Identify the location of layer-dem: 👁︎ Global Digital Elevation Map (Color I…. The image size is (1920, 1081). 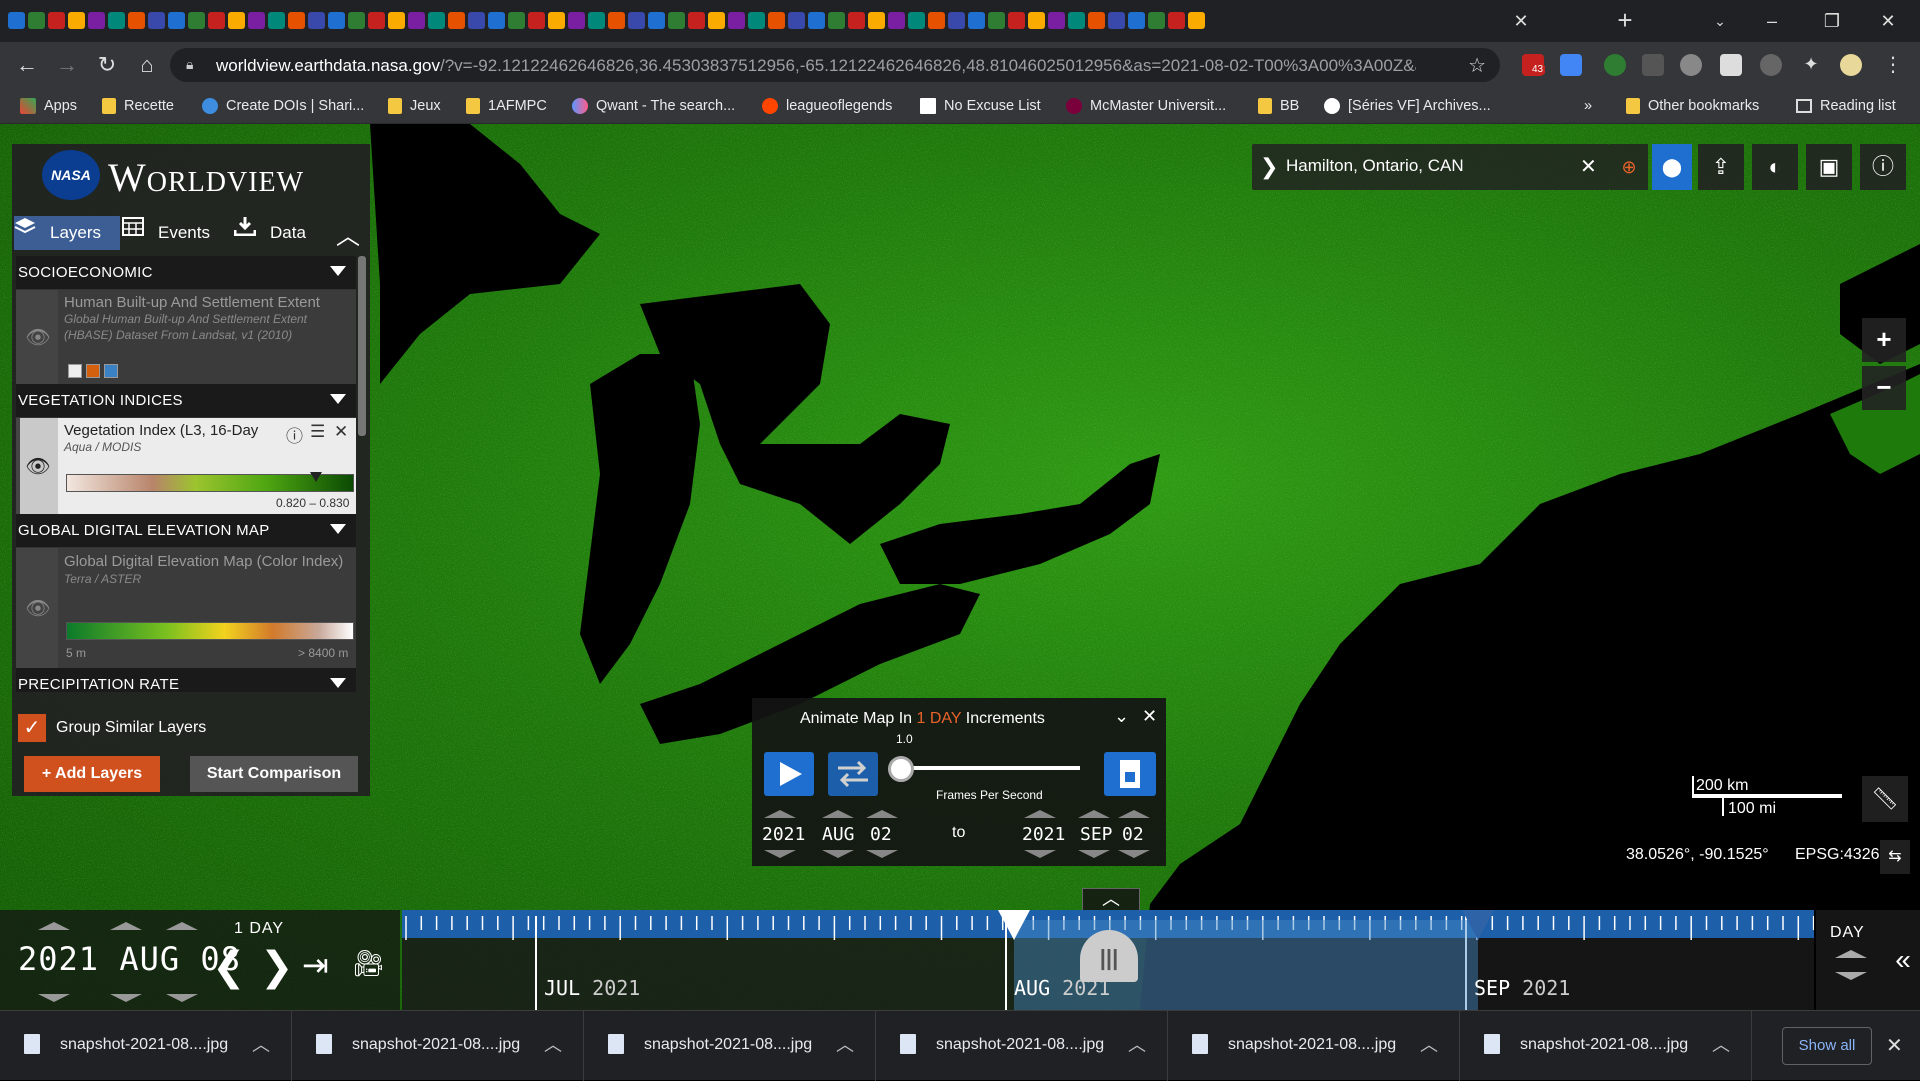
(186, 608).